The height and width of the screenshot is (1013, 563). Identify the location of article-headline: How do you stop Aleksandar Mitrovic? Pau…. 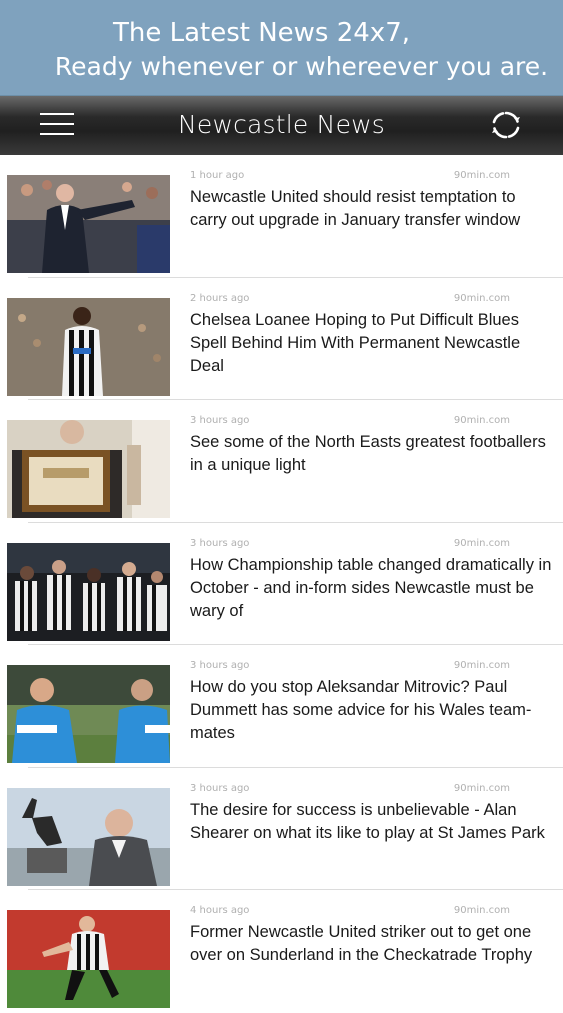
(372, 710).